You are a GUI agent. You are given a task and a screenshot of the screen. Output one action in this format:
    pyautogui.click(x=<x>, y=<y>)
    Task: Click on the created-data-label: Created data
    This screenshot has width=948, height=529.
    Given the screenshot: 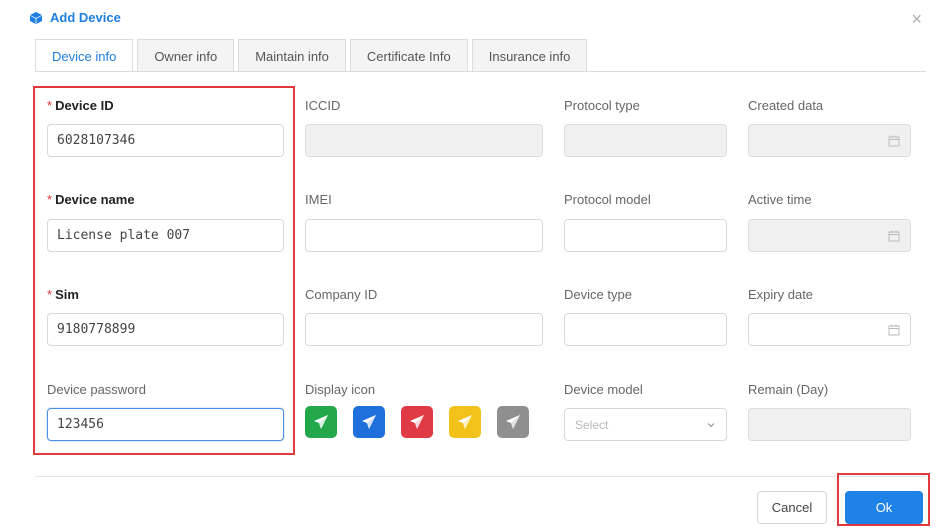 What is the action you would take?
    pyautogui.click(x=786, y=105)
    